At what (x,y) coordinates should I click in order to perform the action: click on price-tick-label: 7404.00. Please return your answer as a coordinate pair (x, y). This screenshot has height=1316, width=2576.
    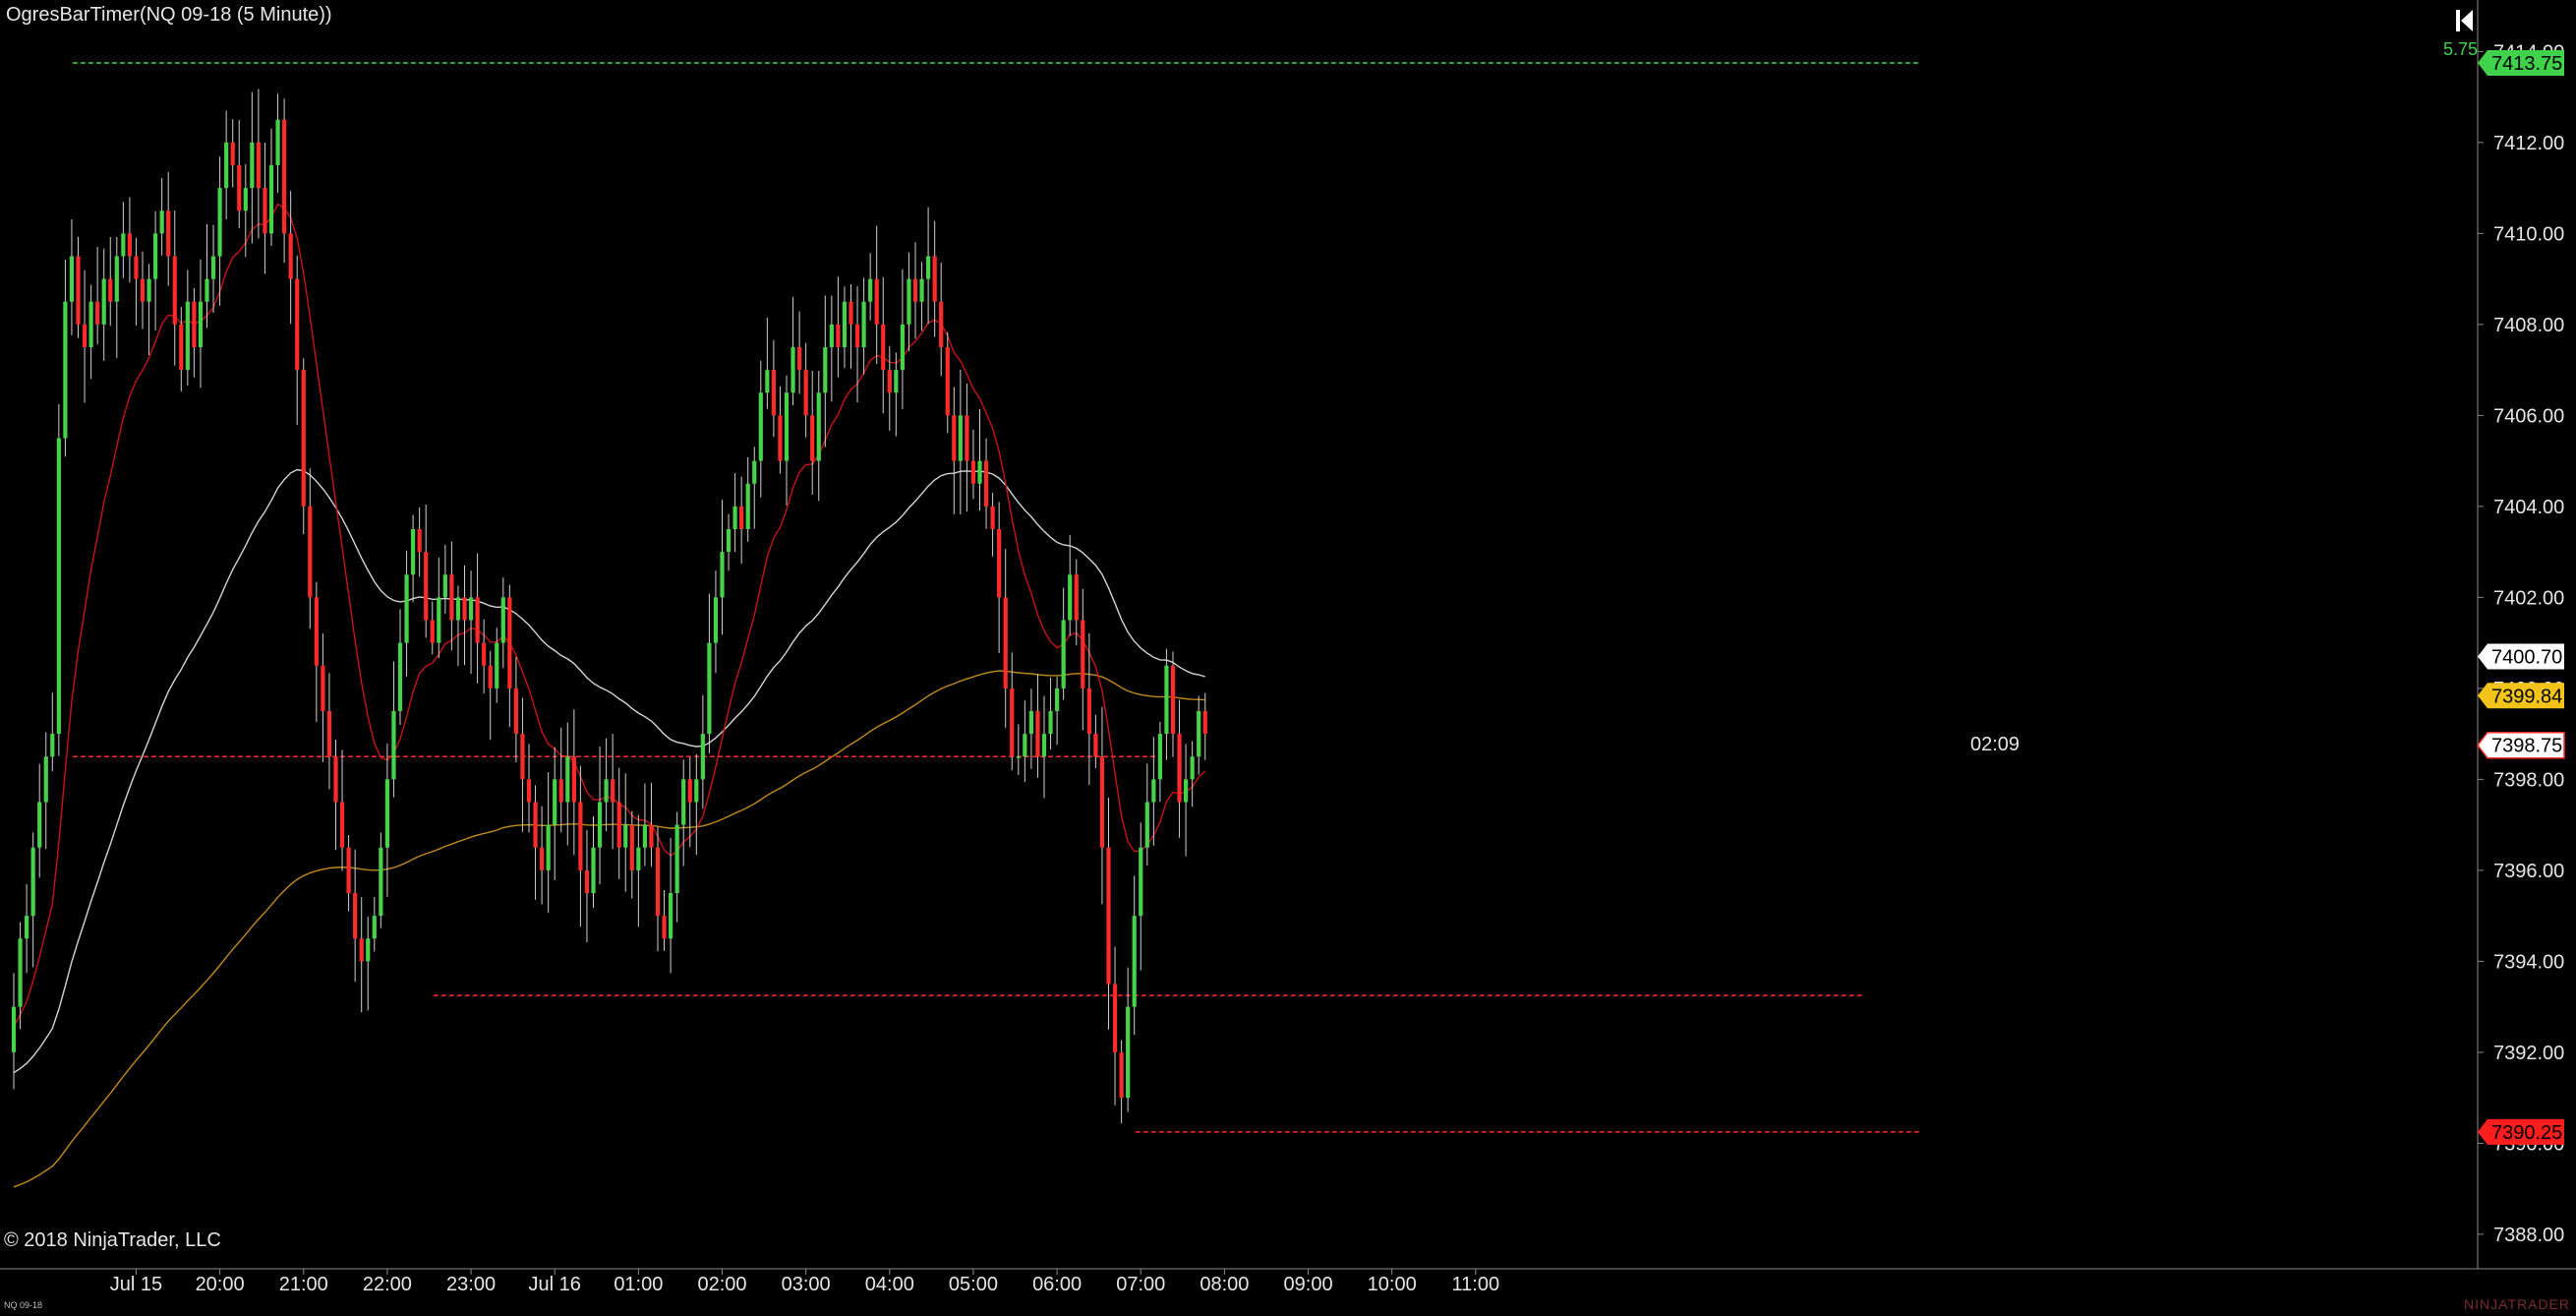
    Looking at the image, I should click on (2528, 507).